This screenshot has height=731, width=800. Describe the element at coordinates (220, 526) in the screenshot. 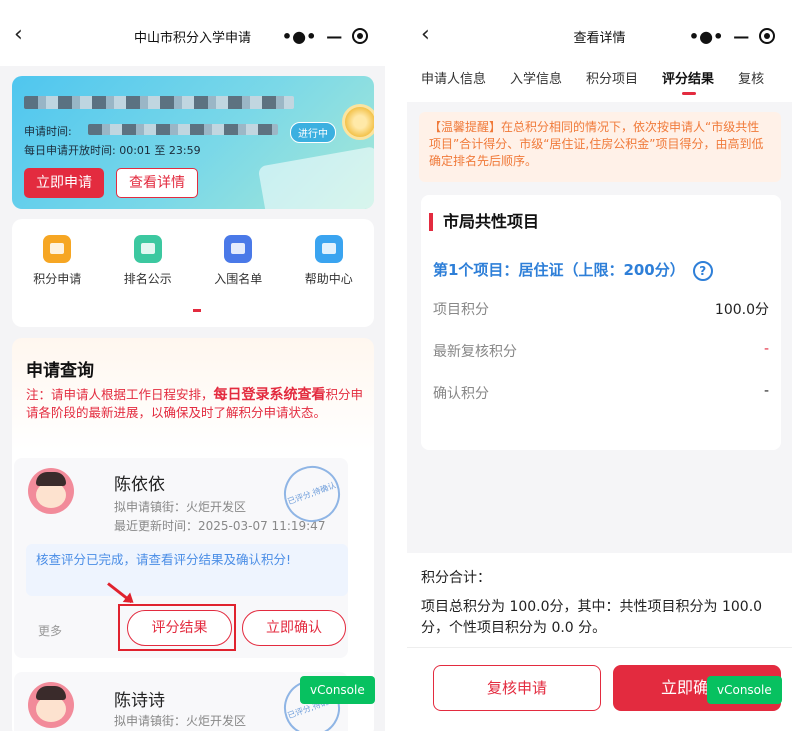

I see `applicant-updated-time: 最近更新时间：2025-03-07 11:19:47` at that location.